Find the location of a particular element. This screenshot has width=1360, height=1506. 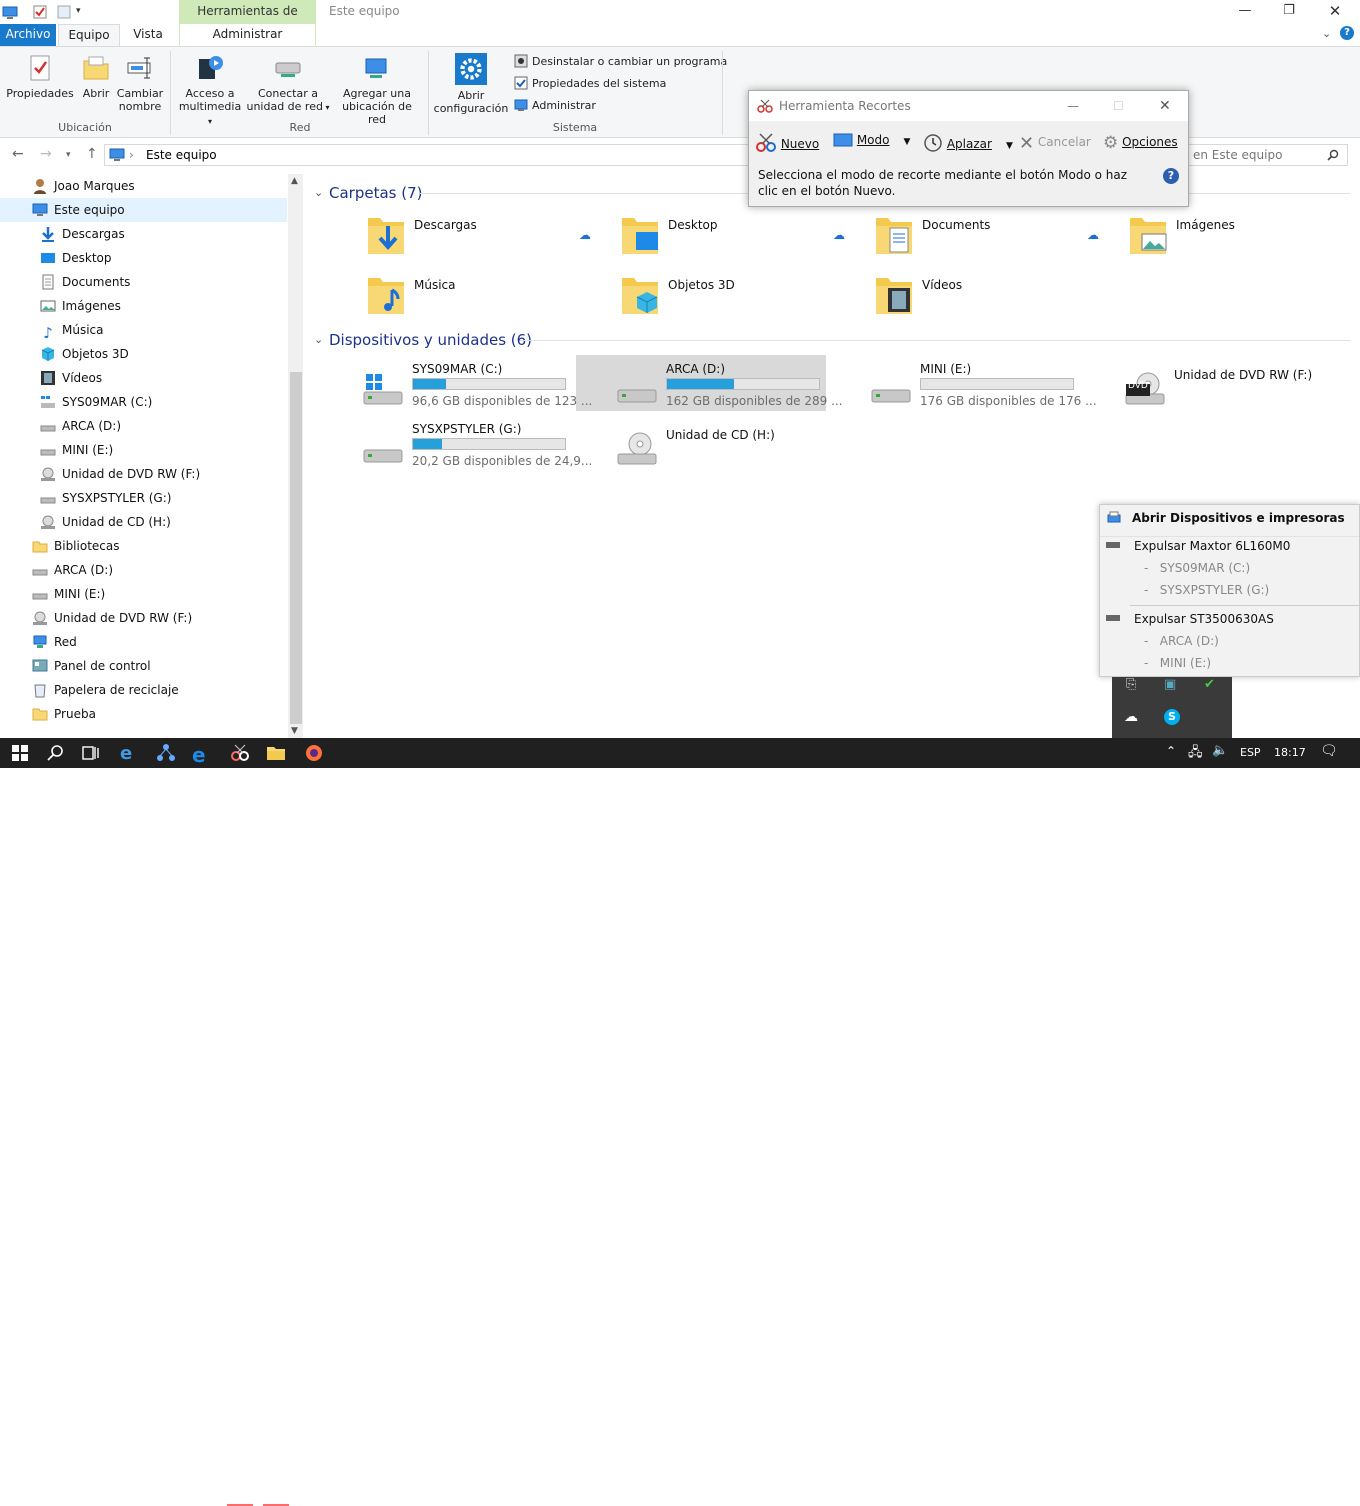

drive-f: DVD Unidad de DVD RW (F:) is located at coordinates (1239, 386).